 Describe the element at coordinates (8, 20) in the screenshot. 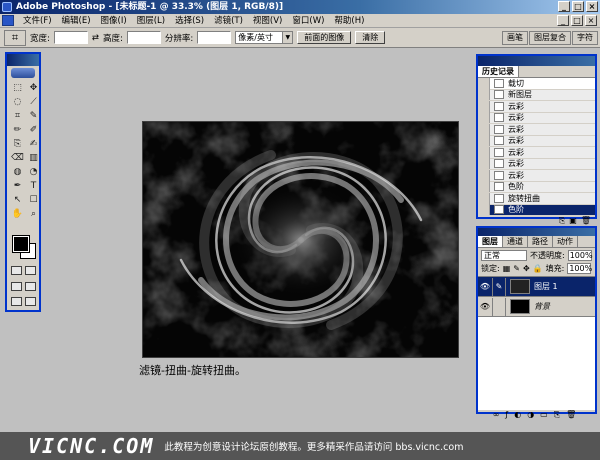

I see `photoshop-doc-icon` at that location.